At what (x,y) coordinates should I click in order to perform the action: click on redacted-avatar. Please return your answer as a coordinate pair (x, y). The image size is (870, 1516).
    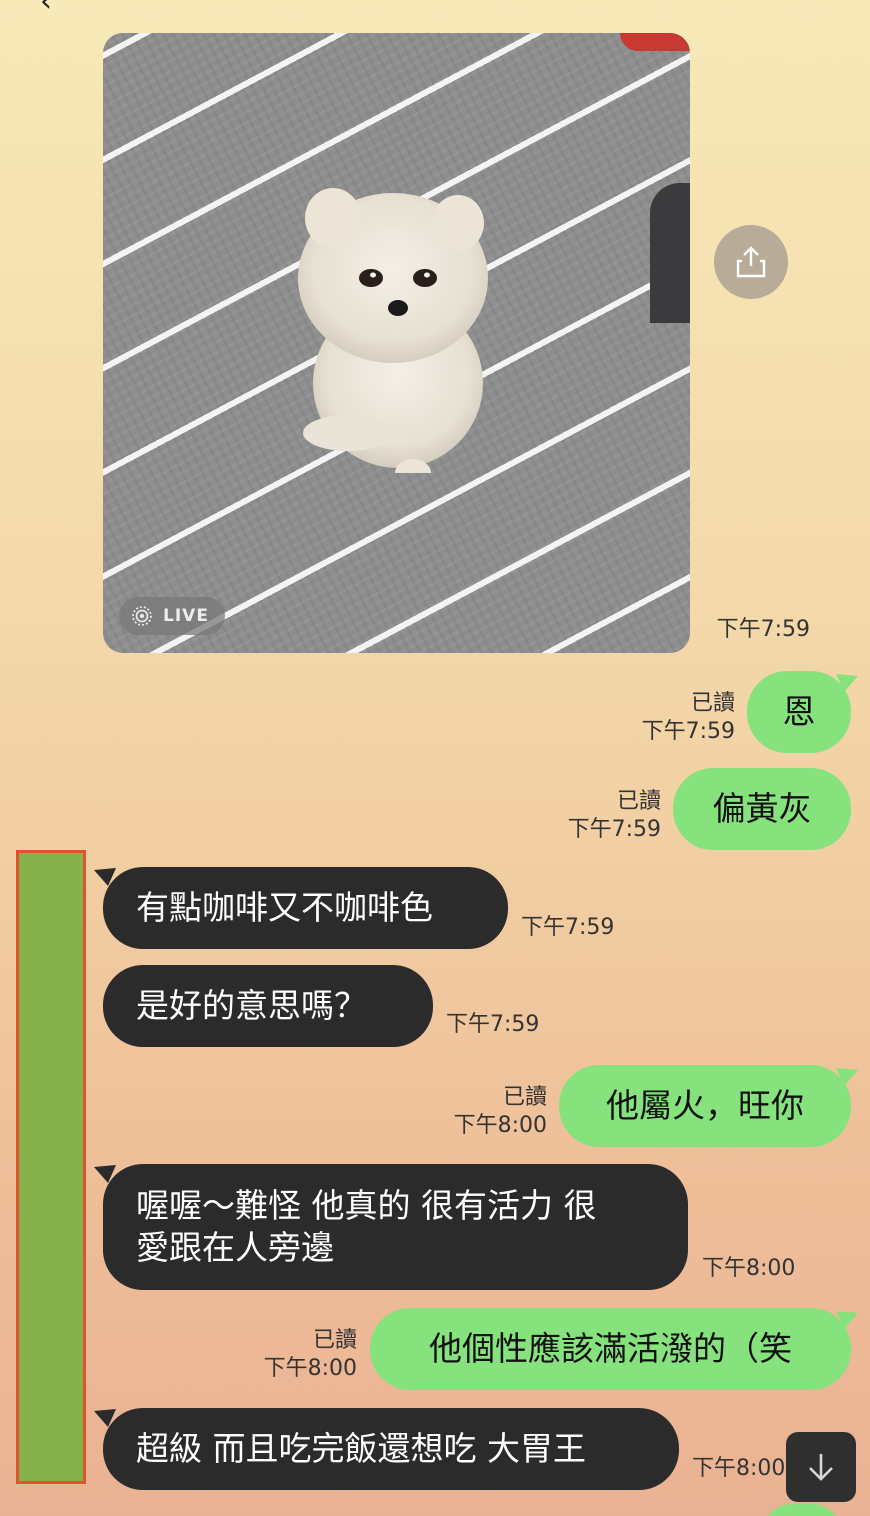
    Looking at the image, I should click on (51, 1167).